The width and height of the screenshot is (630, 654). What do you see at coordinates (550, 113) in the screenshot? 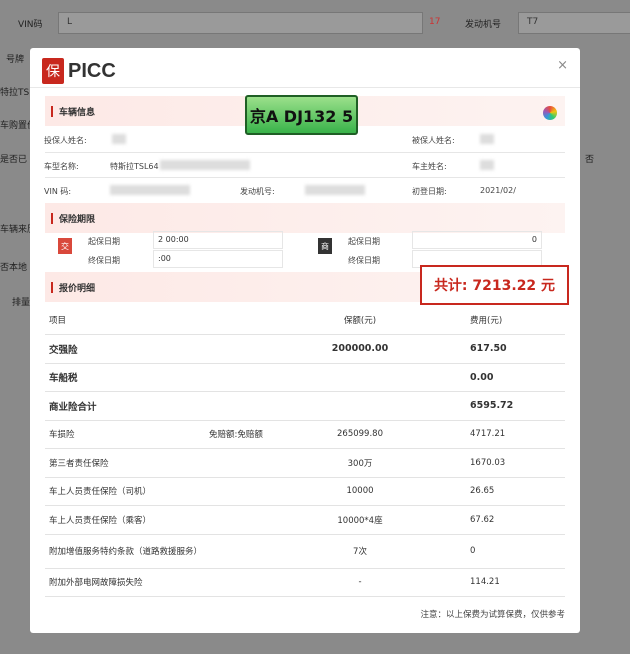
I see `color-wheel-icon` at bounding box center [550, 113].